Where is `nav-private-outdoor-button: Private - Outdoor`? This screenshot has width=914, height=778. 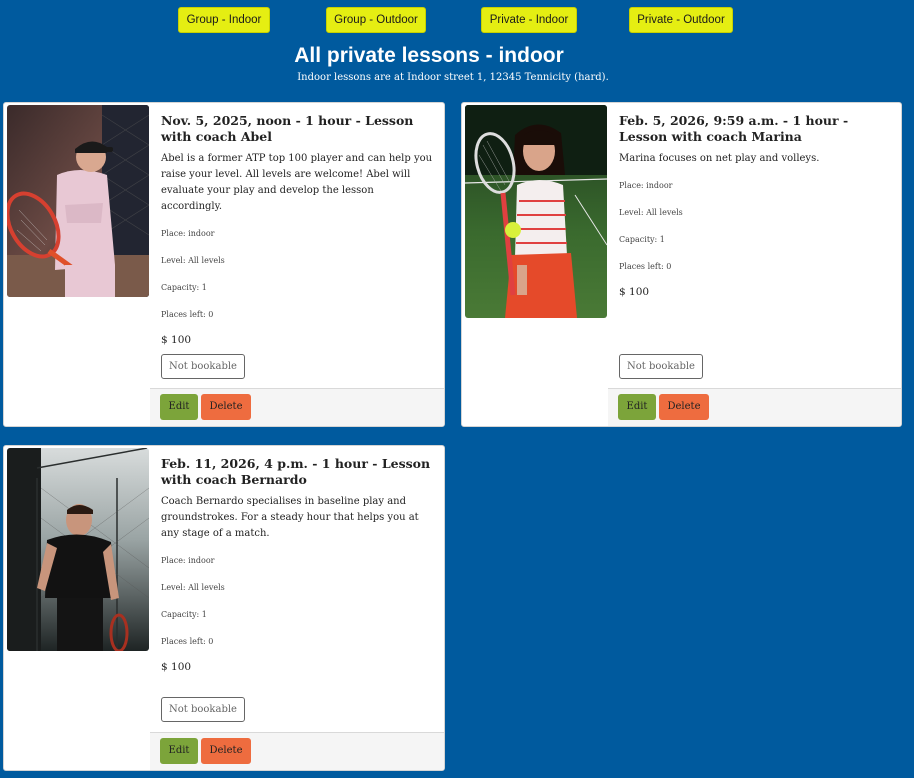 nav-private-outdoor-button: Private - Outdoor is located at coordinates (681, 20).